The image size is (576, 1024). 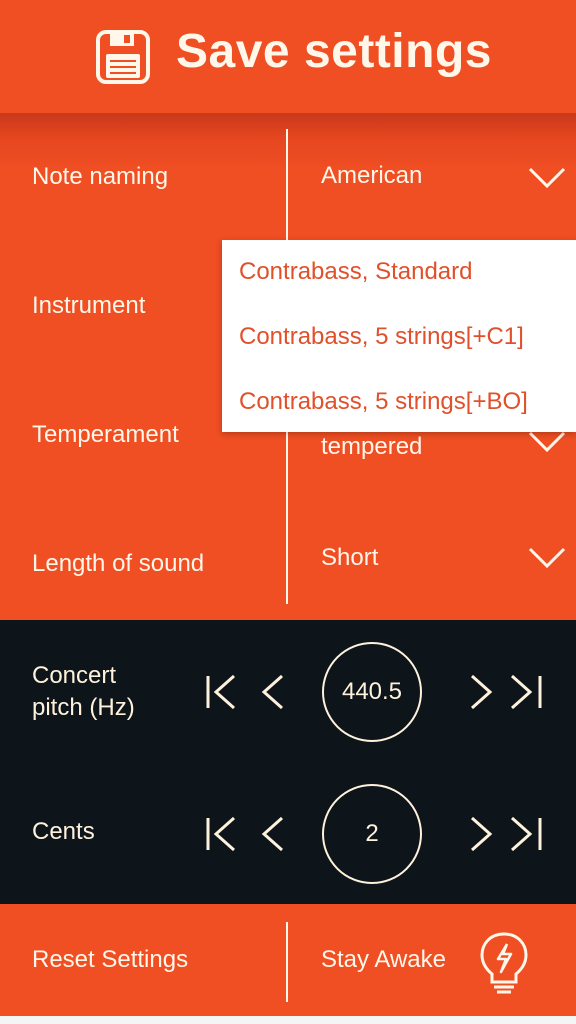 What do you see at coordinates (100, 176) in the screenshot?
I see `note-naming-label: Note naming` at bounding box center [100, 176].